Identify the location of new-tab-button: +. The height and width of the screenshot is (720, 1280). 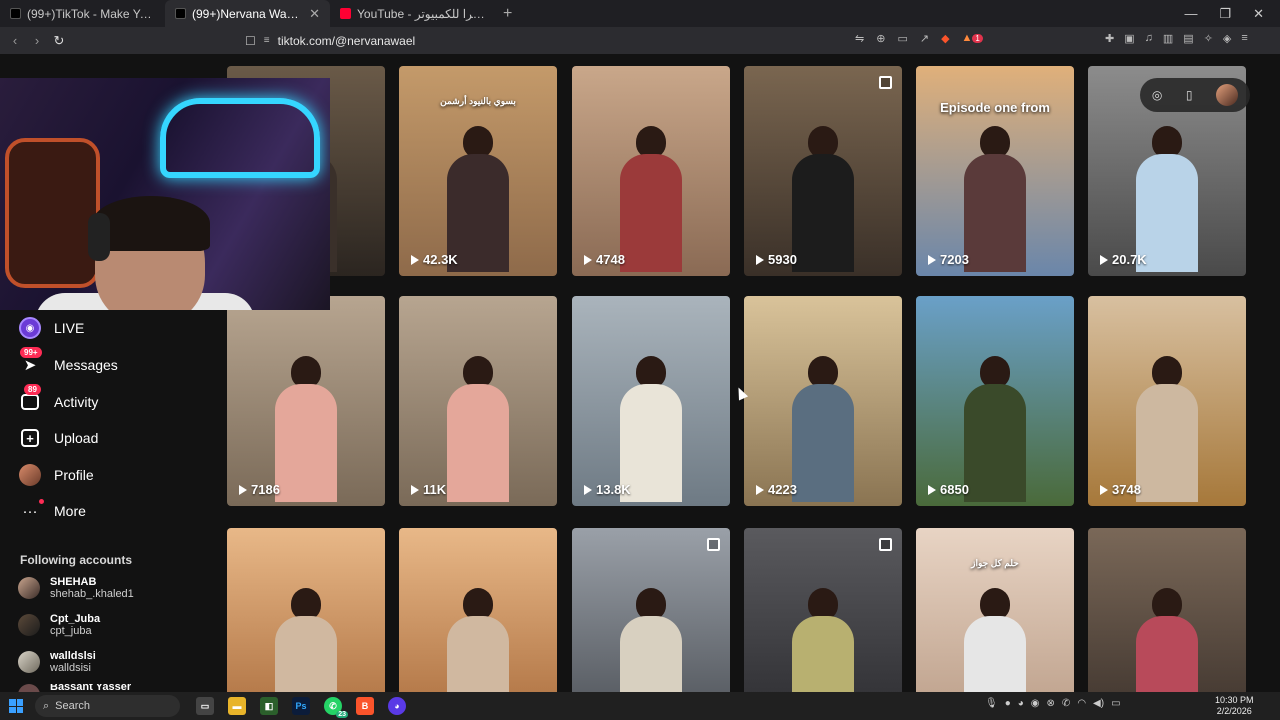
(507, 14).